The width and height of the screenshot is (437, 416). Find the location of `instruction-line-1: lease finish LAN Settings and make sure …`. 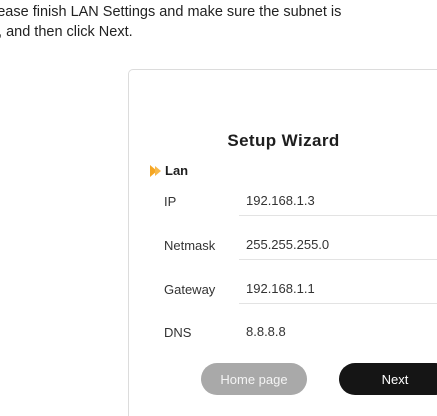

instruction-line-1: lease finish LAN Settings and make sure … is located at coordinates (171, 12).